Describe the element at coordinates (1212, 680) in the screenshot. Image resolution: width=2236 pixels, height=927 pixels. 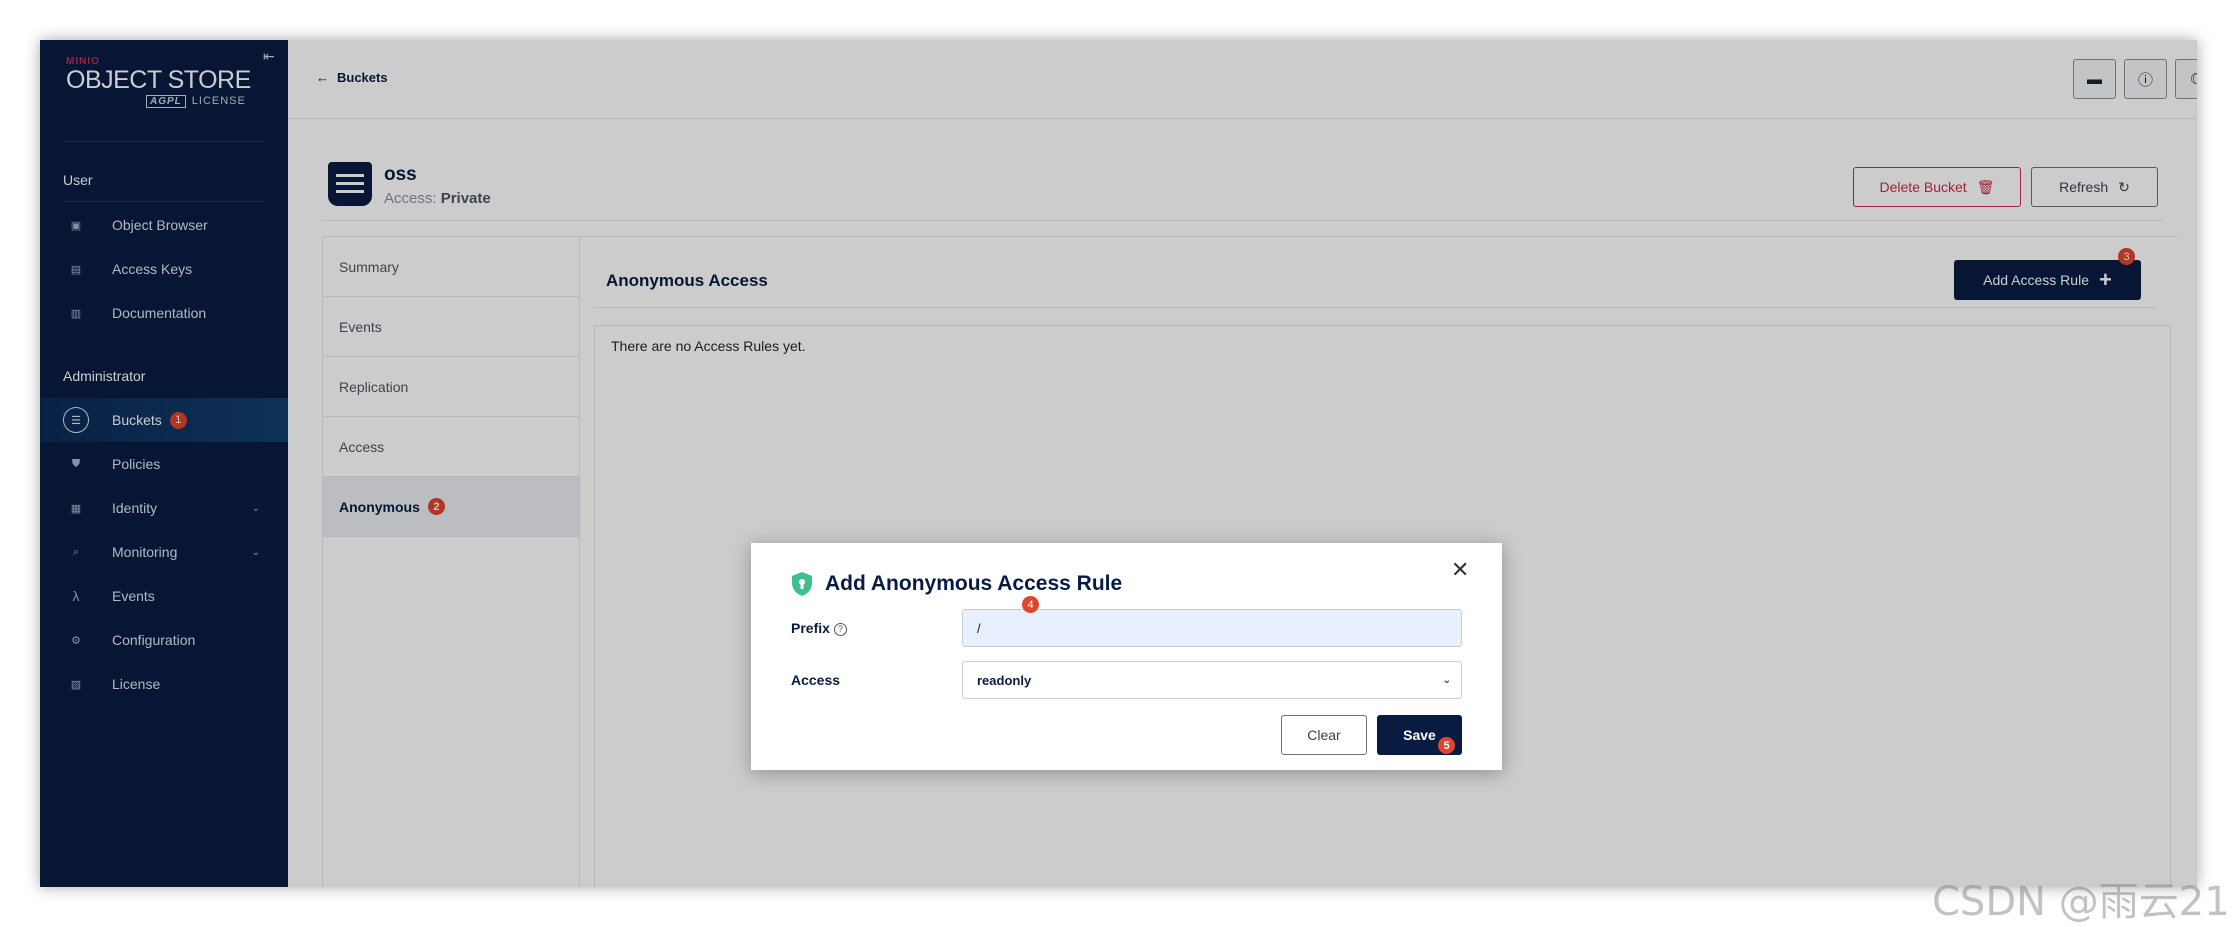
I see `access-select: readonly ⌄` at that location.